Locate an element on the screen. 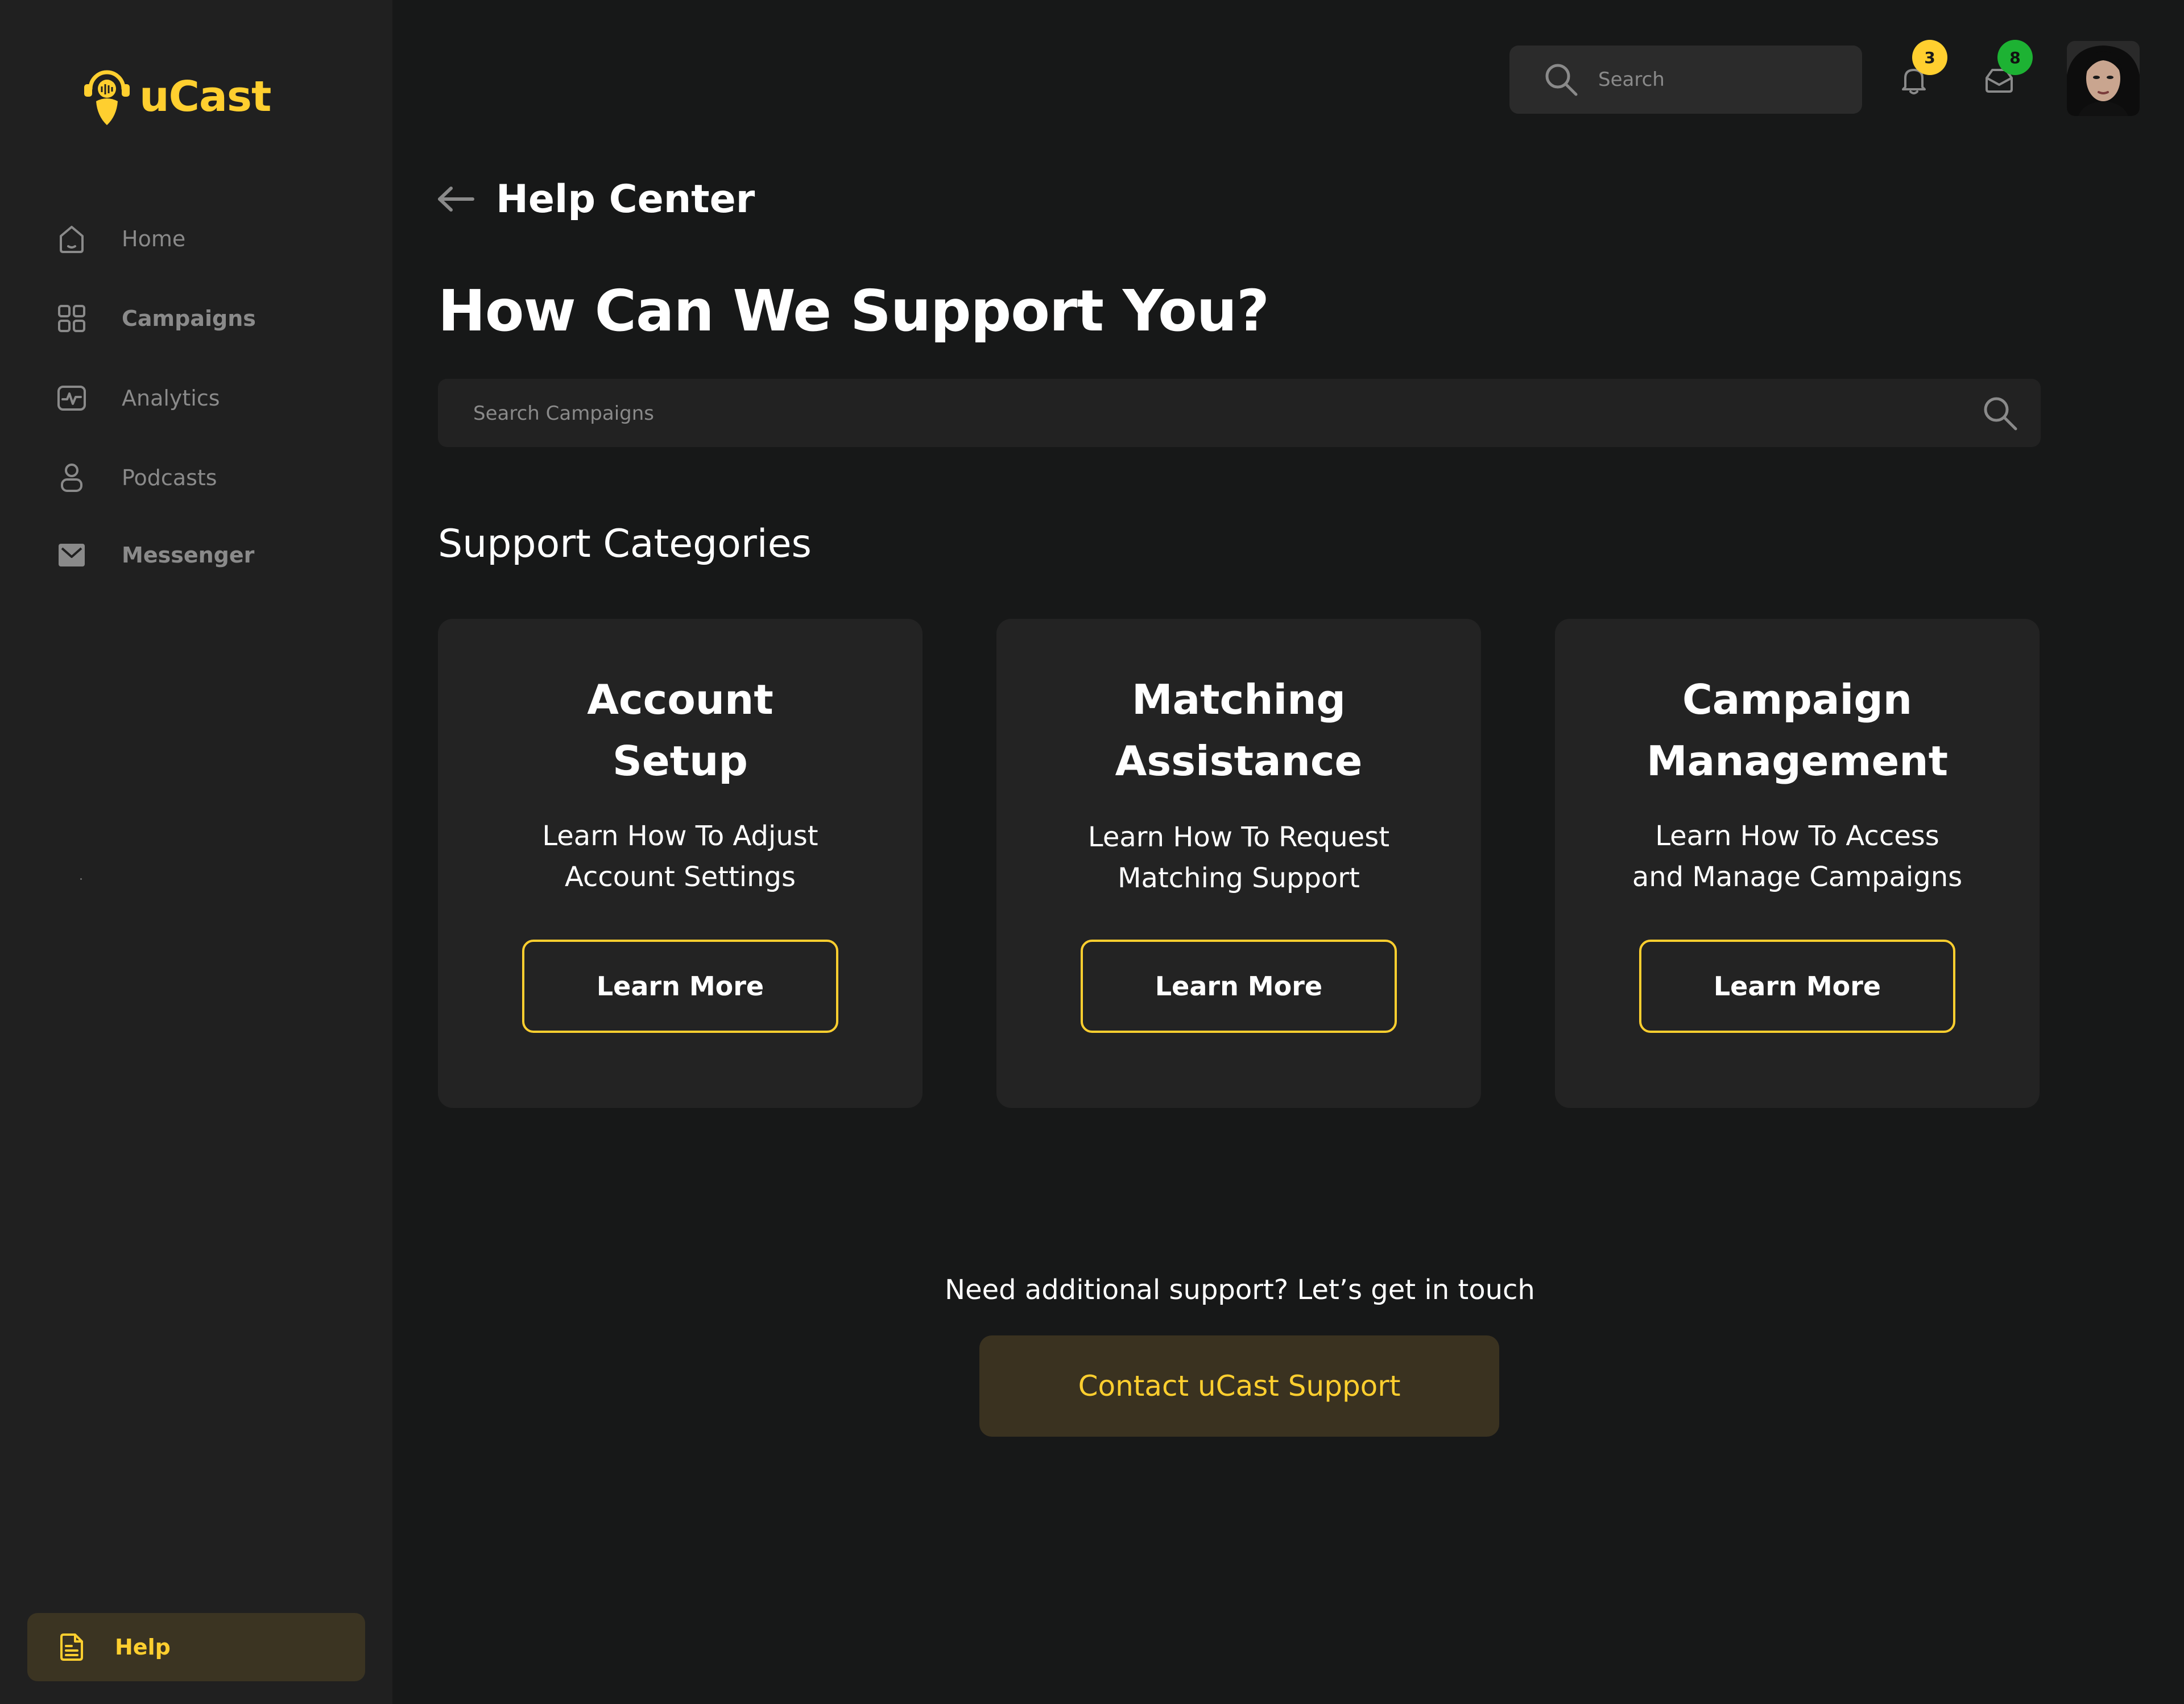 The width and height of the screenshot is (2184, 1704). card-title-line: Assistance is located at coordinates (1239, 761).